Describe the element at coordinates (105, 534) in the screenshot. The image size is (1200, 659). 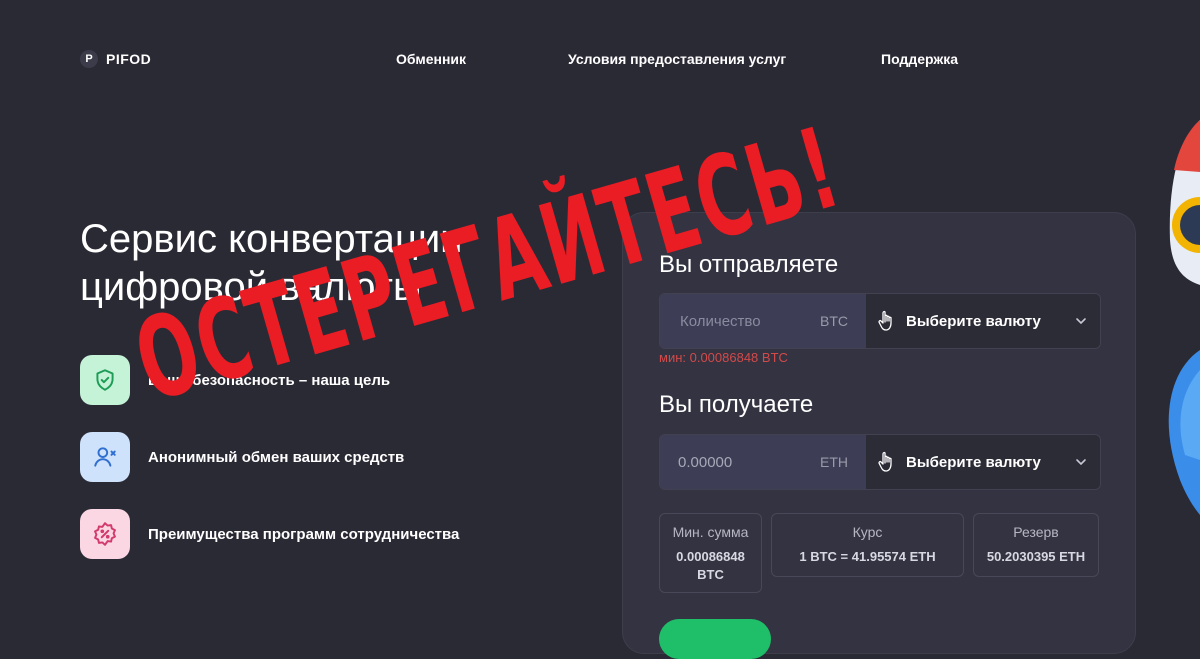
I see `percent-badge-icon` at that location.